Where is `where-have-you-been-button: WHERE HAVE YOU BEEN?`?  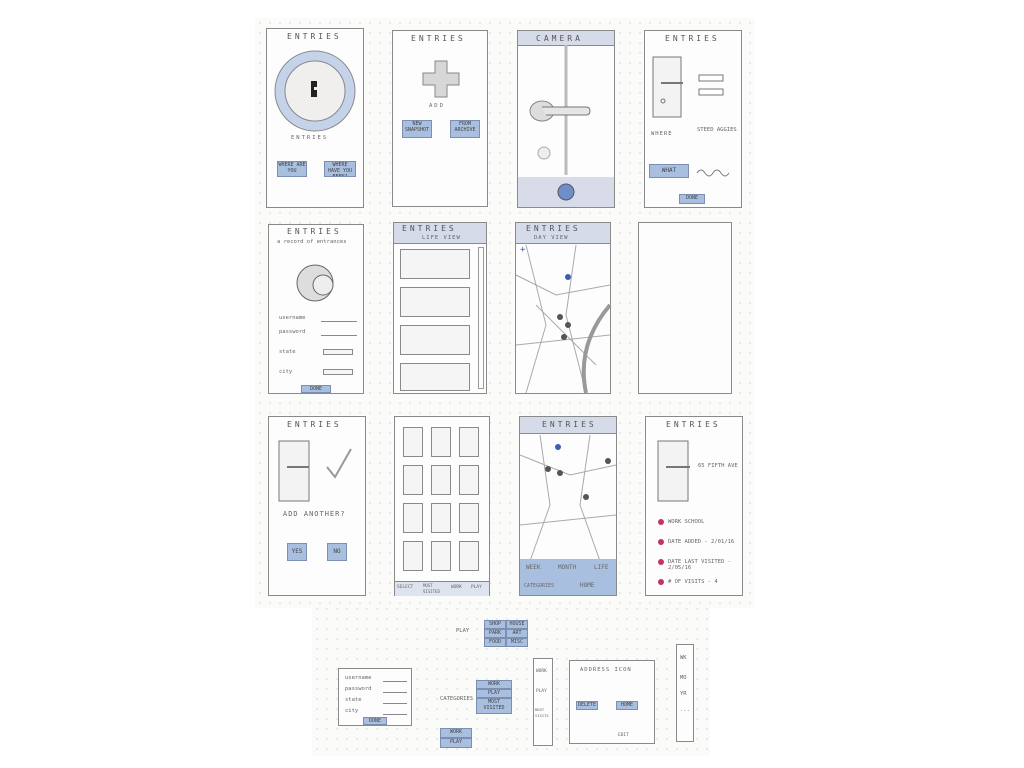 where-have-you-been-button: WHERE HAVE YOU BEEN? is located at coordinates (340, 169).